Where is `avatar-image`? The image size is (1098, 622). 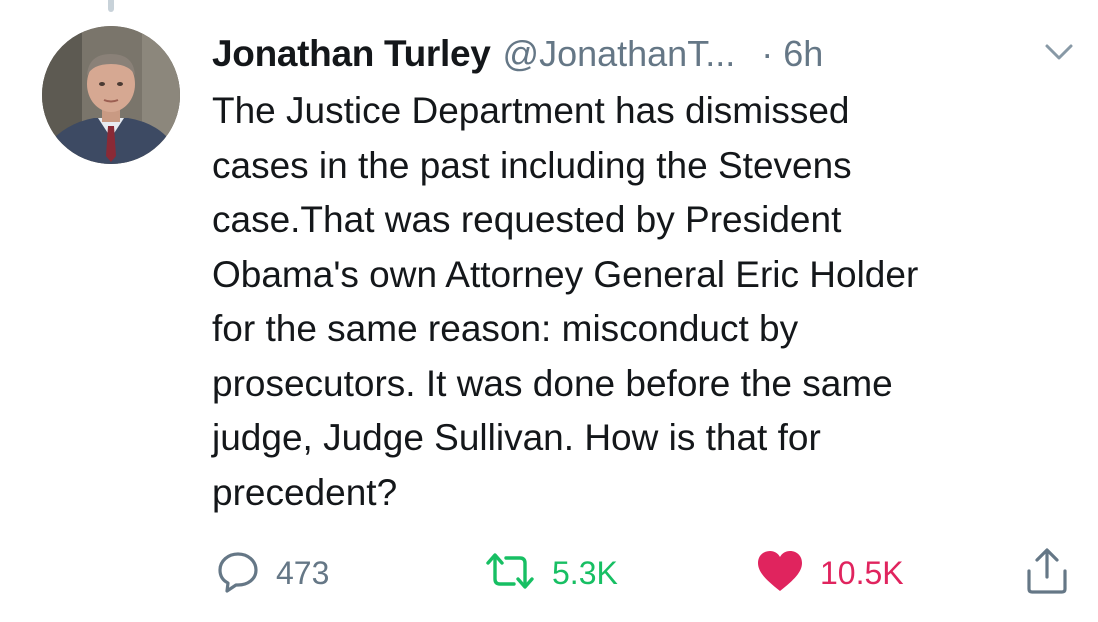
avatar-image is located at coordinates (111, 95).